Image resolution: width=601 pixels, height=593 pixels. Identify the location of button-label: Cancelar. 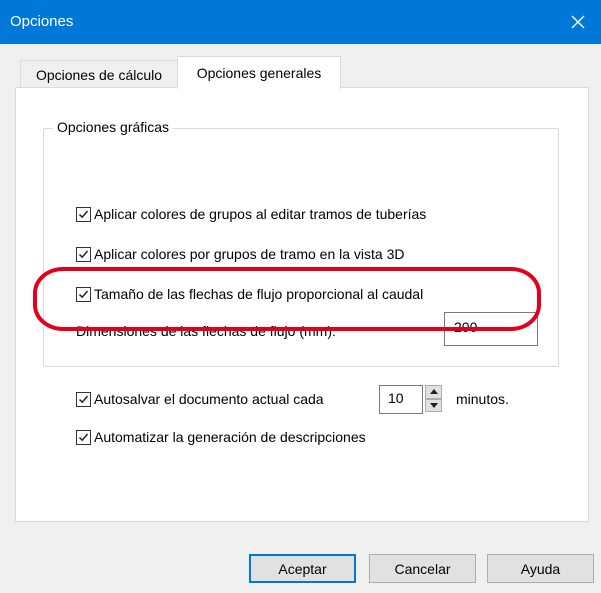
(422, 568).